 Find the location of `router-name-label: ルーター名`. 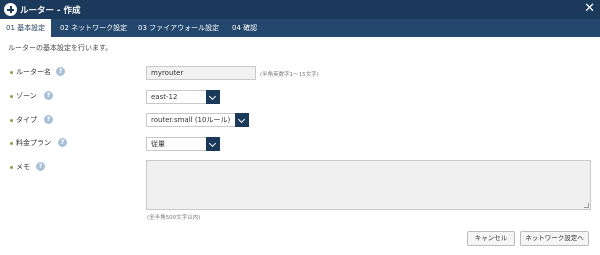

router-name-label: ルーター名 is located at coordinates (30, 72).